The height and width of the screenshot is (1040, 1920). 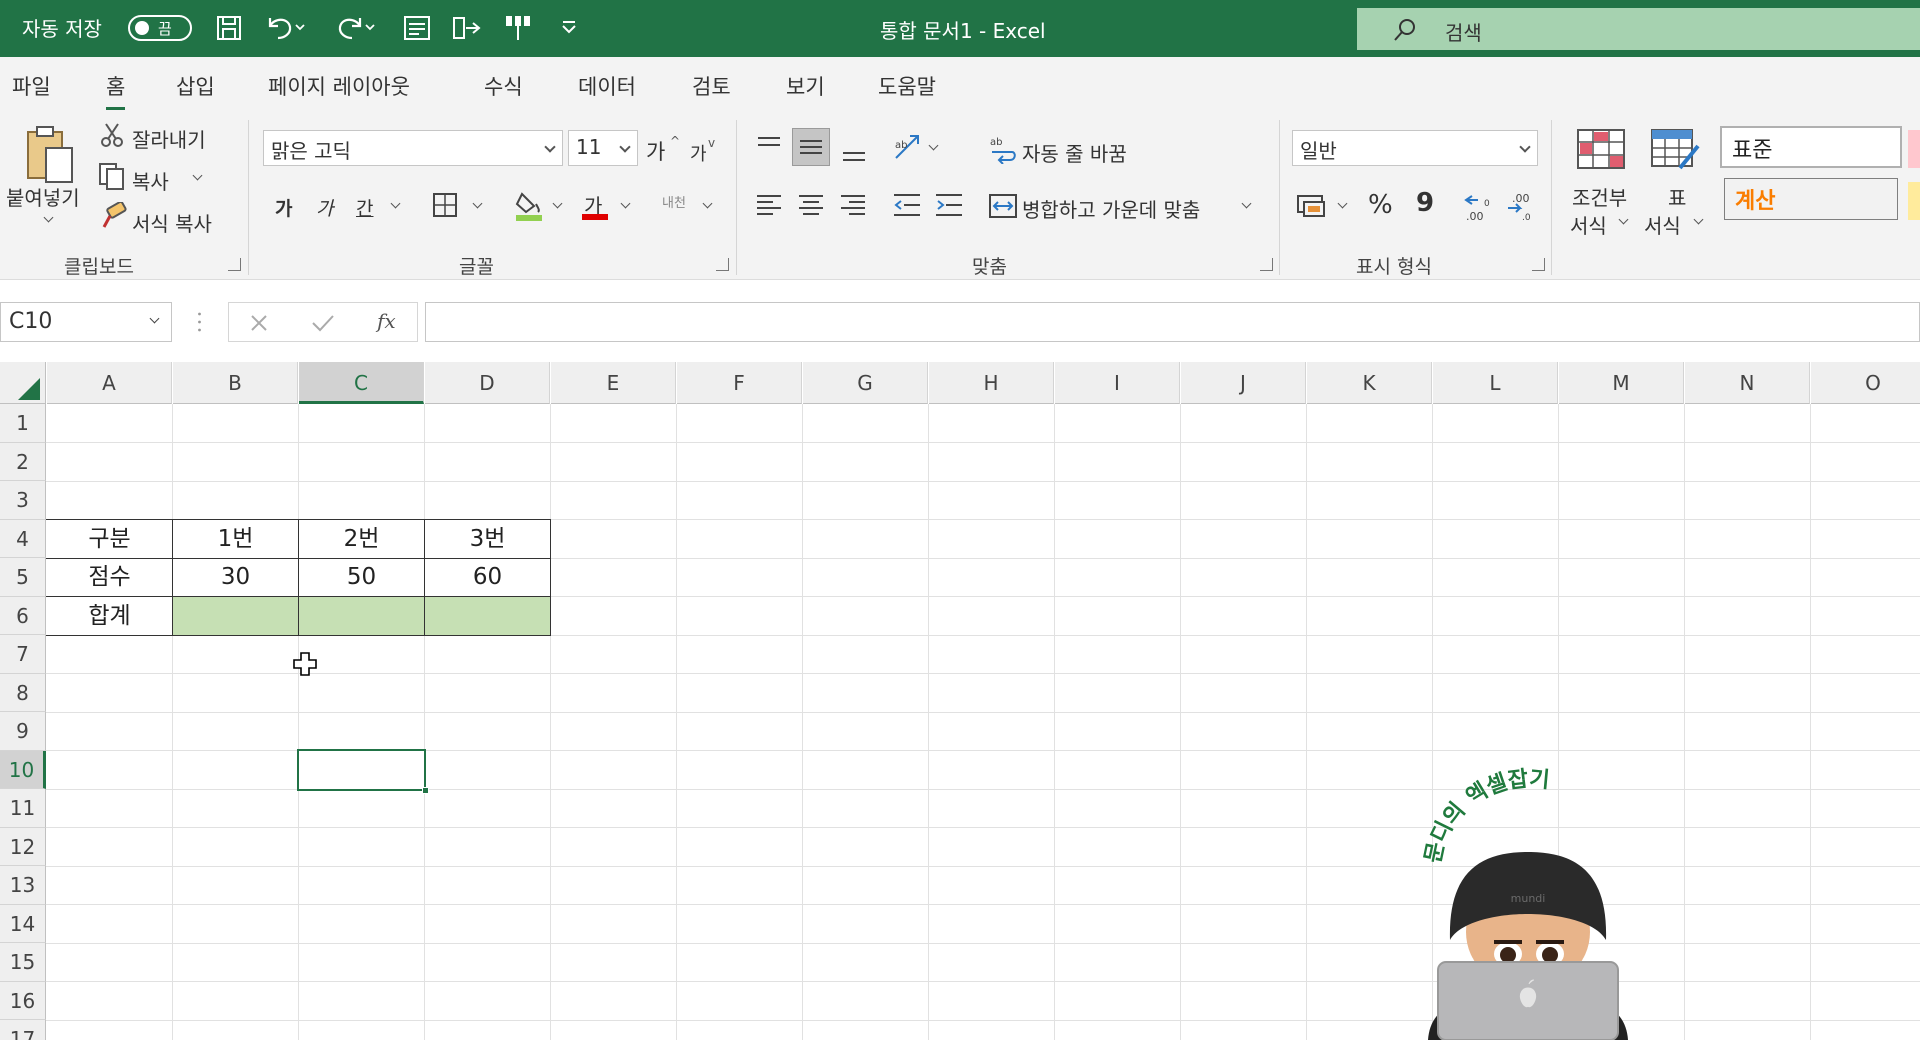 What do you see at coordinates (769, 146) in the screenshot?
I see `align-top-icon` at bounding box center [769, 146].